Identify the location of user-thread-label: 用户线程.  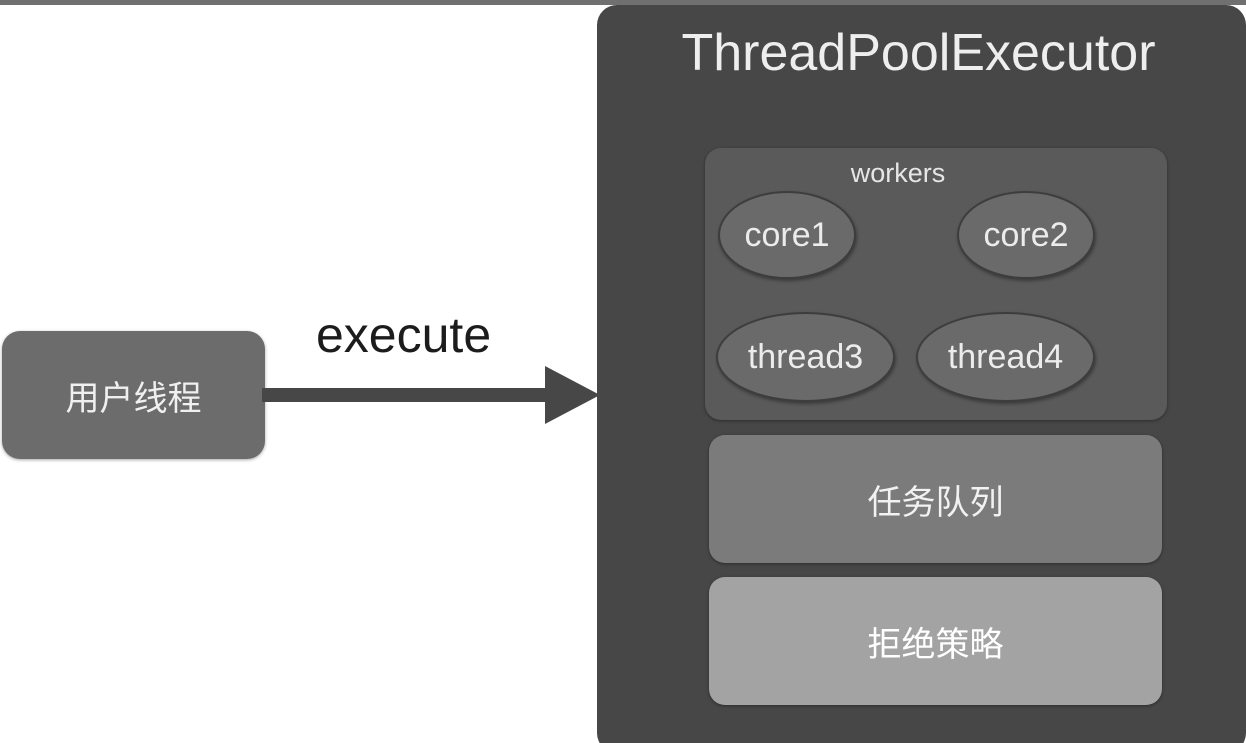
(133, 398).